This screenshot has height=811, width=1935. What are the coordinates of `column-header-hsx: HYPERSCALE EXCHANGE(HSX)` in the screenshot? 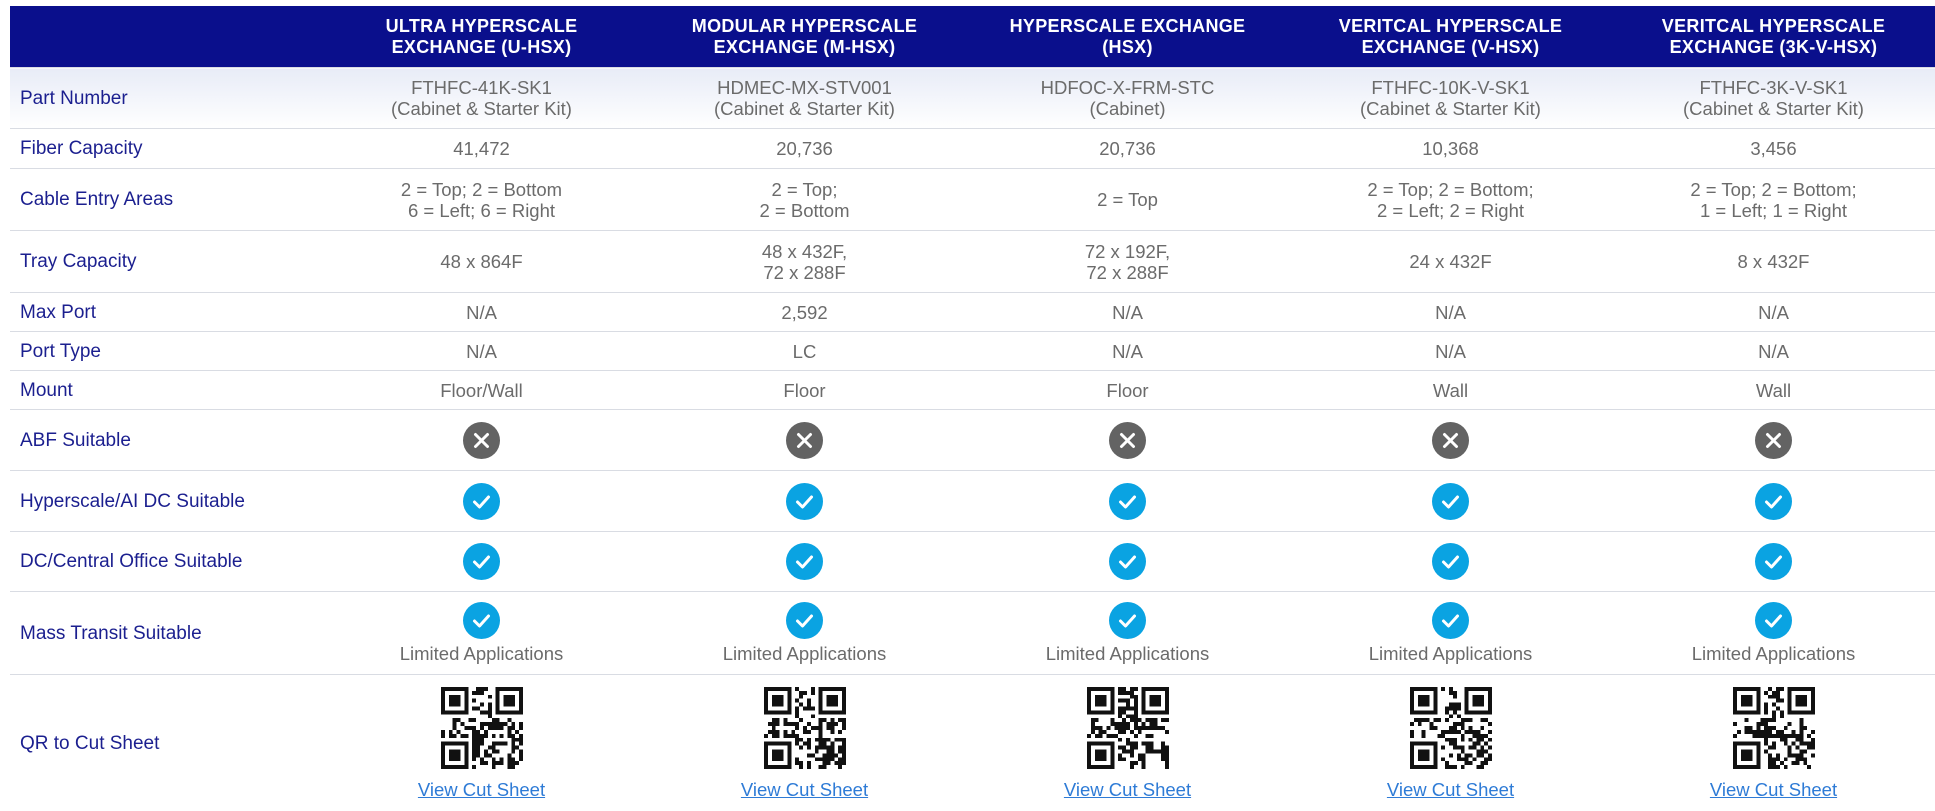 It's located at (1127, 37).